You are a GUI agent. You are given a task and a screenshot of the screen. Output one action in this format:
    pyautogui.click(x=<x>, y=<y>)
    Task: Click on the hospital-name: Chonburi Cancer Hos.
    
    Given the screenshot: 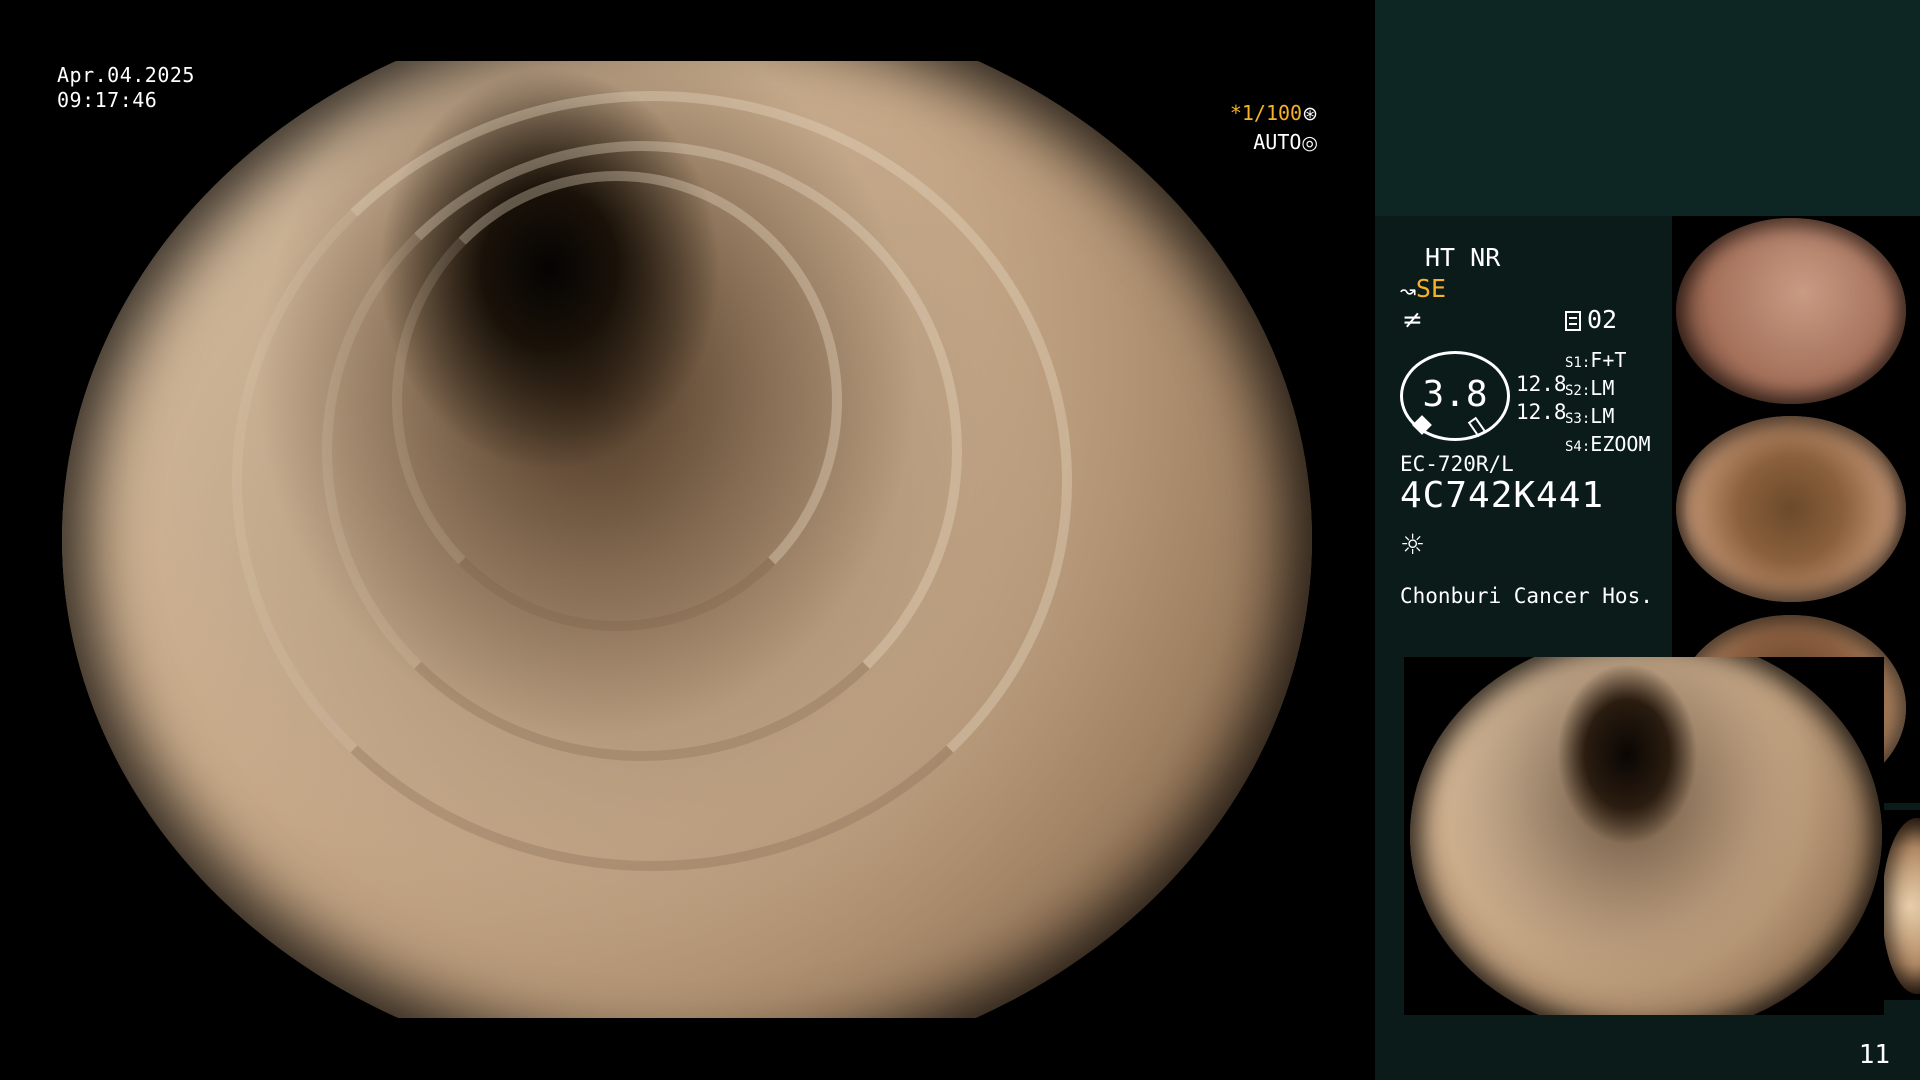 What is the action you would take?
    pyautogui.click(x=1526, y=596)
    